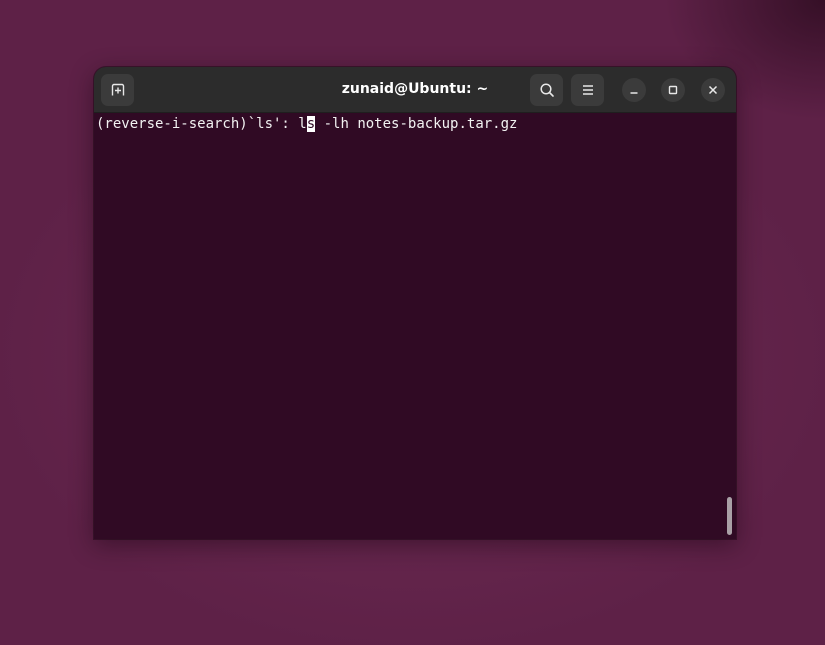 The height and width of the screenshot is (645, 825). I want to click on close-button, so click(713, 90).